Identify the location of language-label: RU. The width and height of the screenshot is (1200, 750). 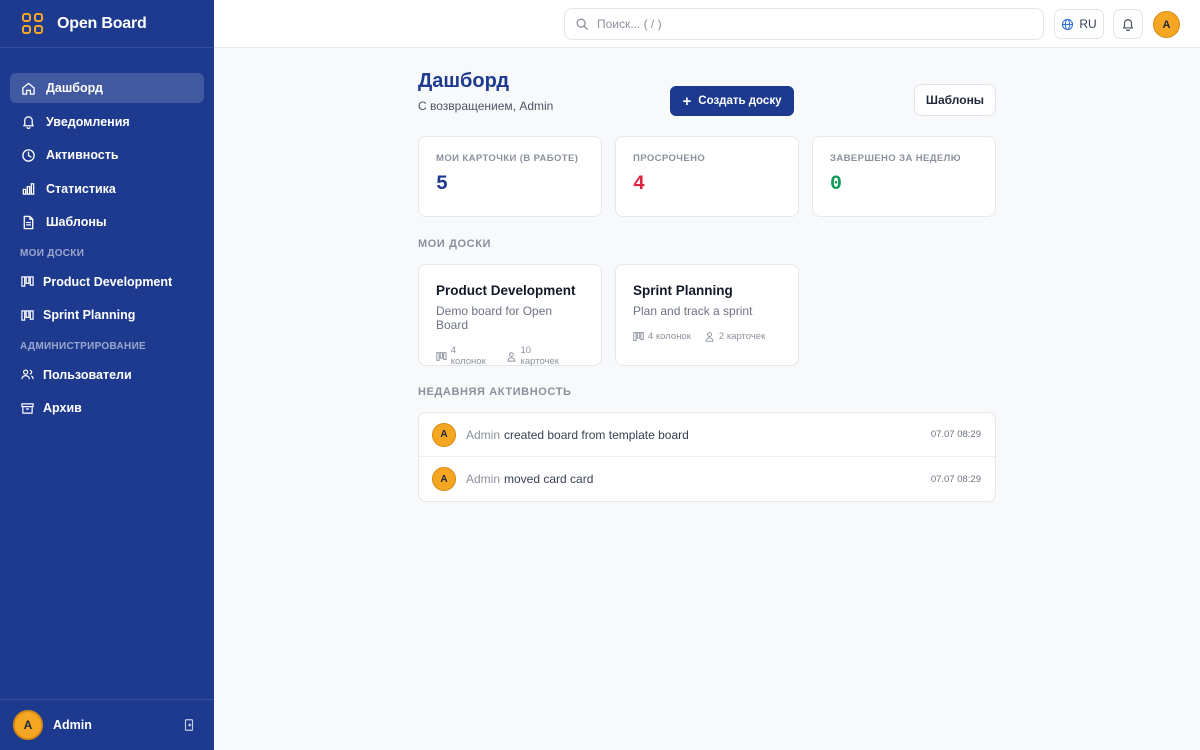
(1088, 24).